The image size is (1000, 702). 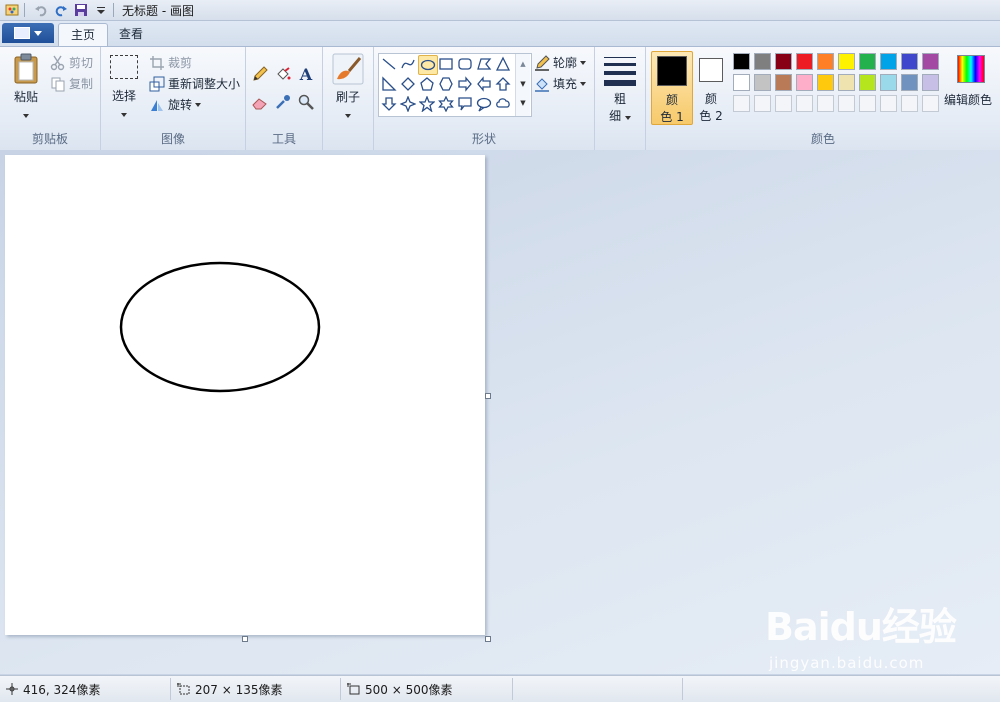 I want to click on down-arrow-shape, so click(x=389, y=104).